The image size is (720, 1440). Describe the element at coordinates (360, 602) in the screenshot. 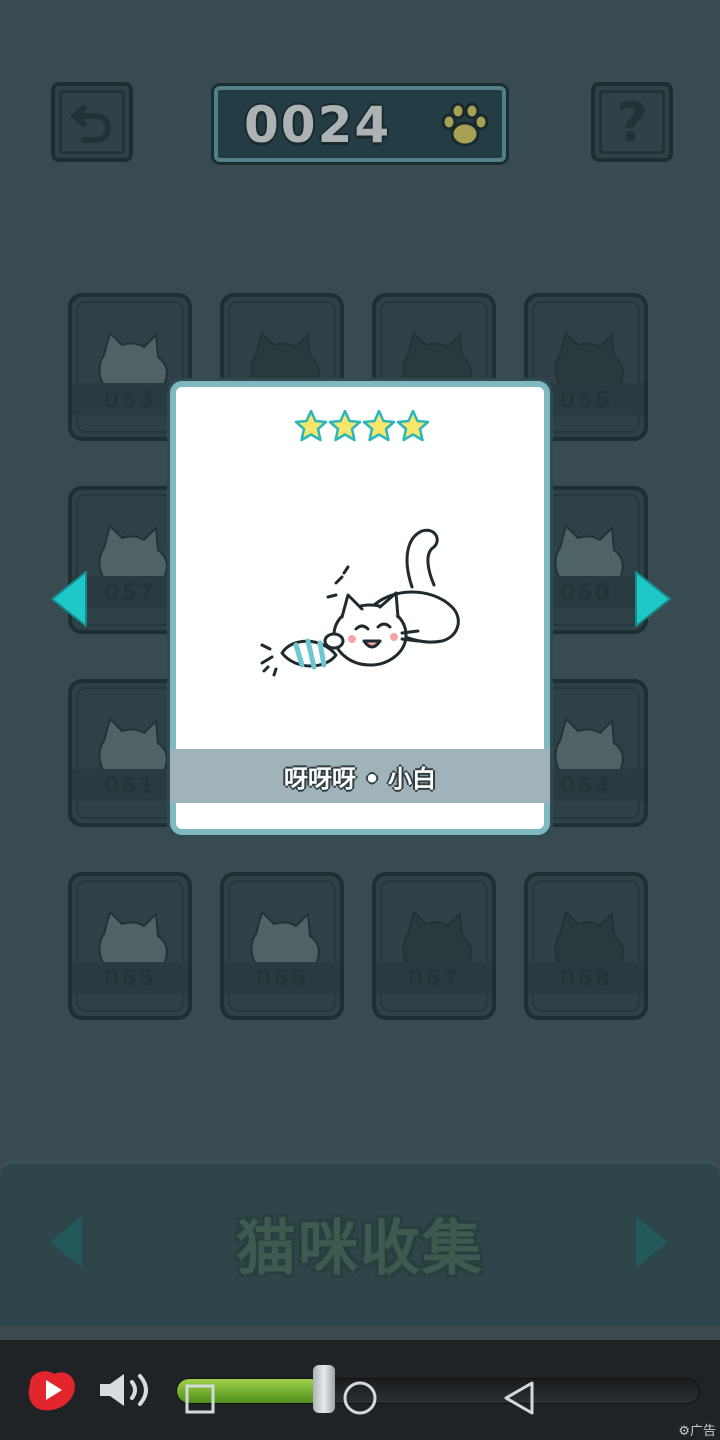

I see `white-cat-illustration` at that location.